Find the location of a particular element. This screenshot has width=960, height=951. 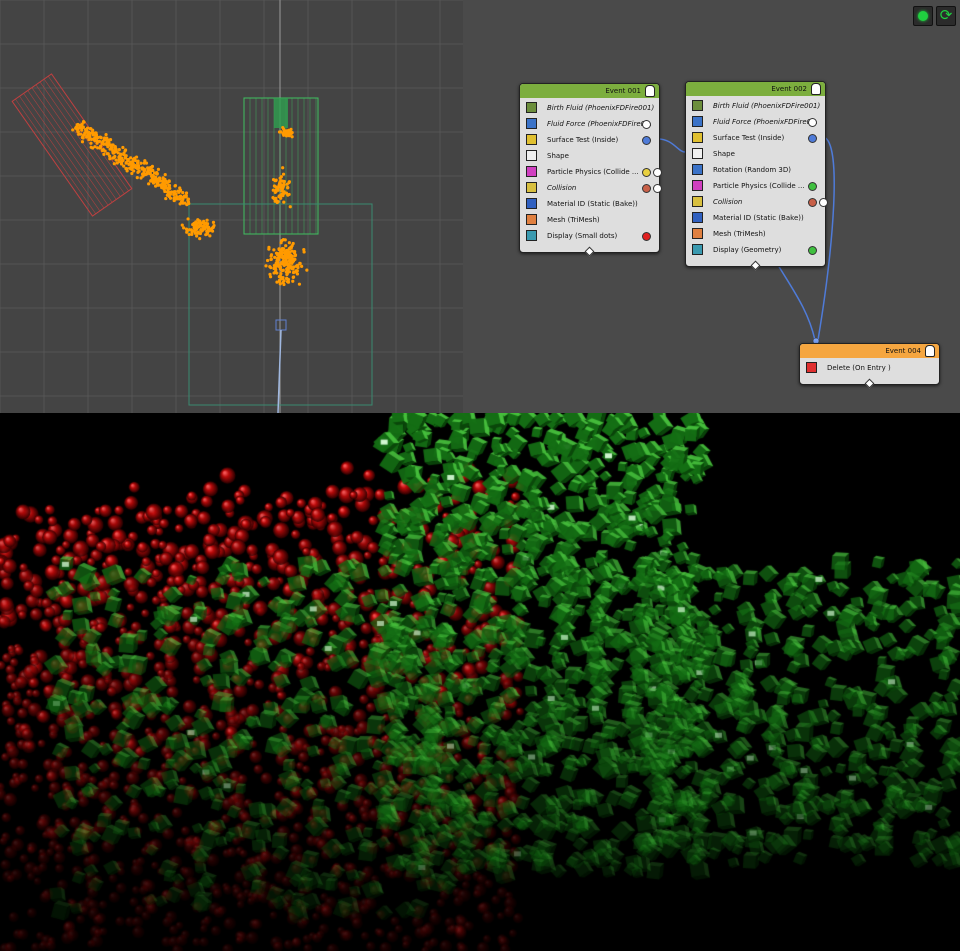

operator-row: Rotation (Random 3D) is located at coordinates (755, 170).